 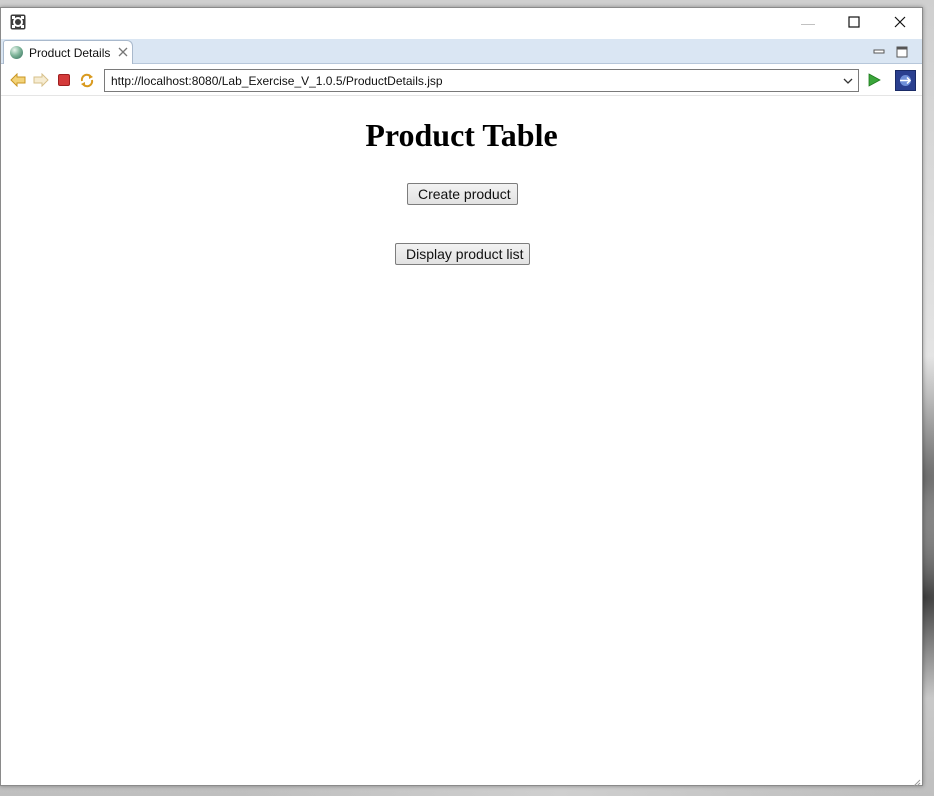 What do you see at coordinates (64, 80) in the screenshot?
I see `stop-icon` at bounding box center [64, 80].